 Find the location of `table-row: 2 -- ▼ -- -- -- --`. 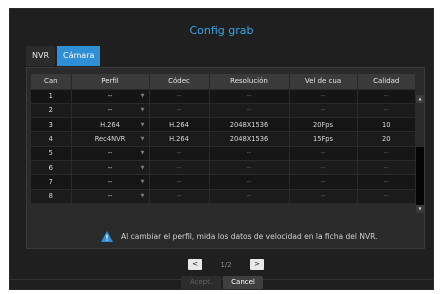

table-row: 2 -- ▼ -- -- -- -- is located at coordinates (223, 110).